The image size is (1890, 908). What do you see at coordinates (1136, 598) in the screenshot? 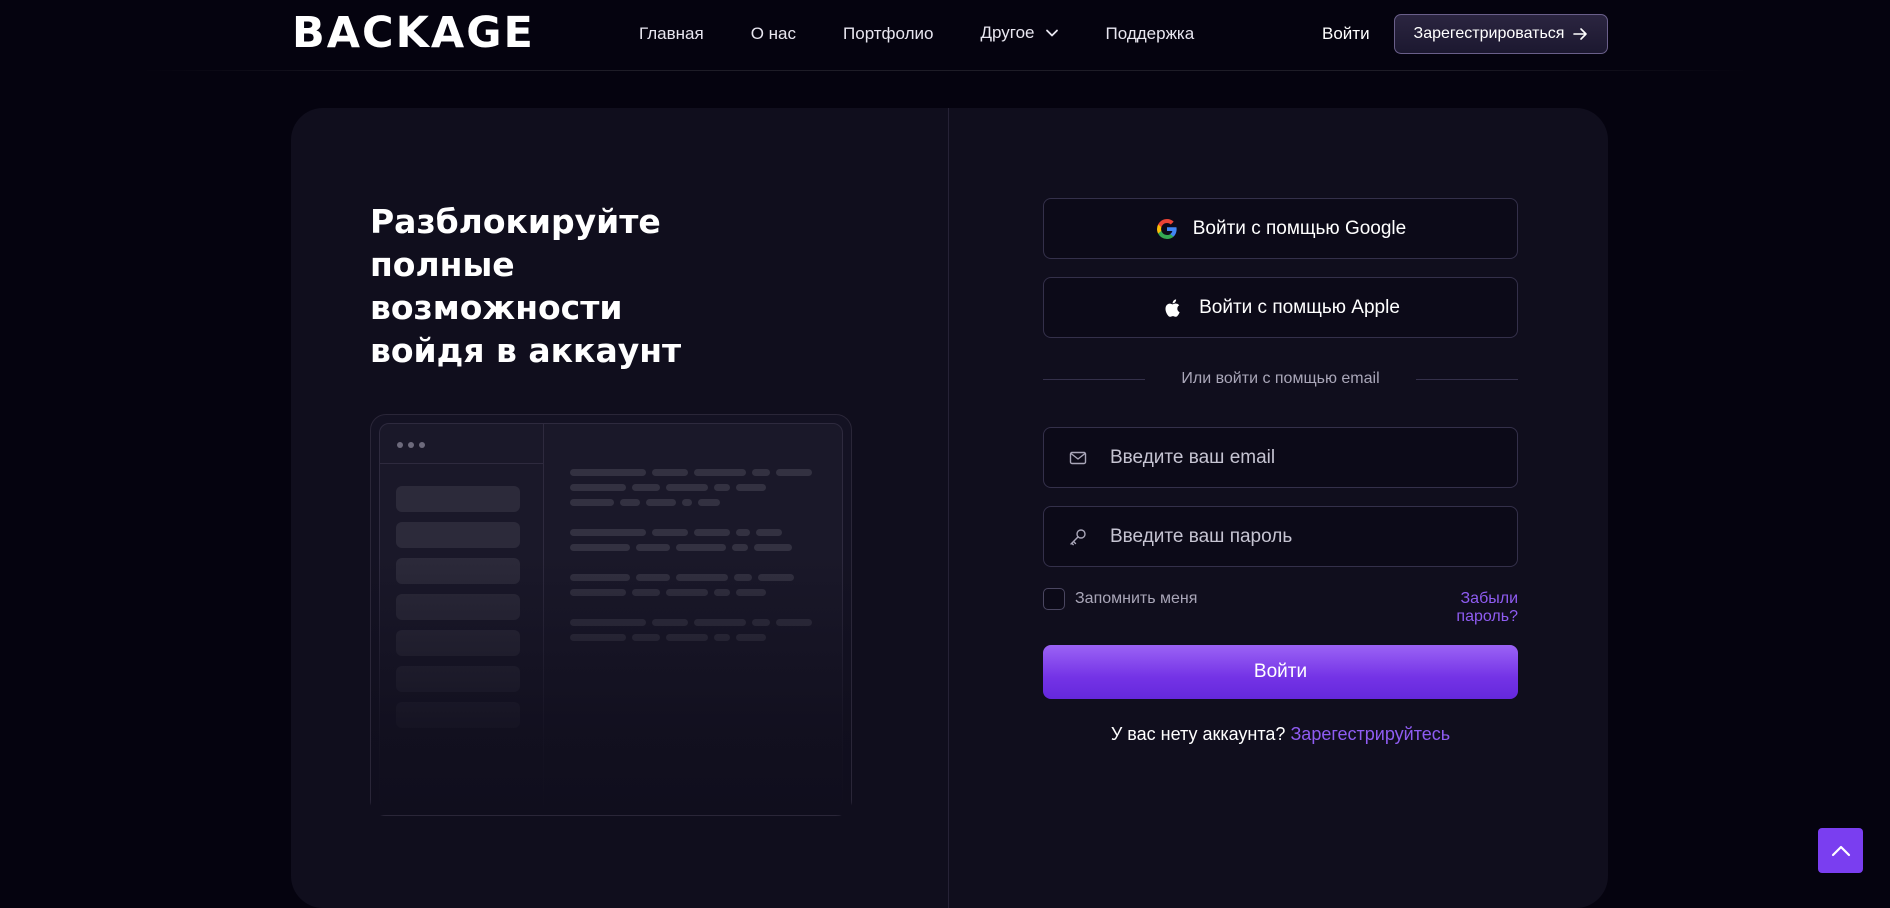
I see `remember-me-label: Запомнить меня` at bounding box center [1136, 598].